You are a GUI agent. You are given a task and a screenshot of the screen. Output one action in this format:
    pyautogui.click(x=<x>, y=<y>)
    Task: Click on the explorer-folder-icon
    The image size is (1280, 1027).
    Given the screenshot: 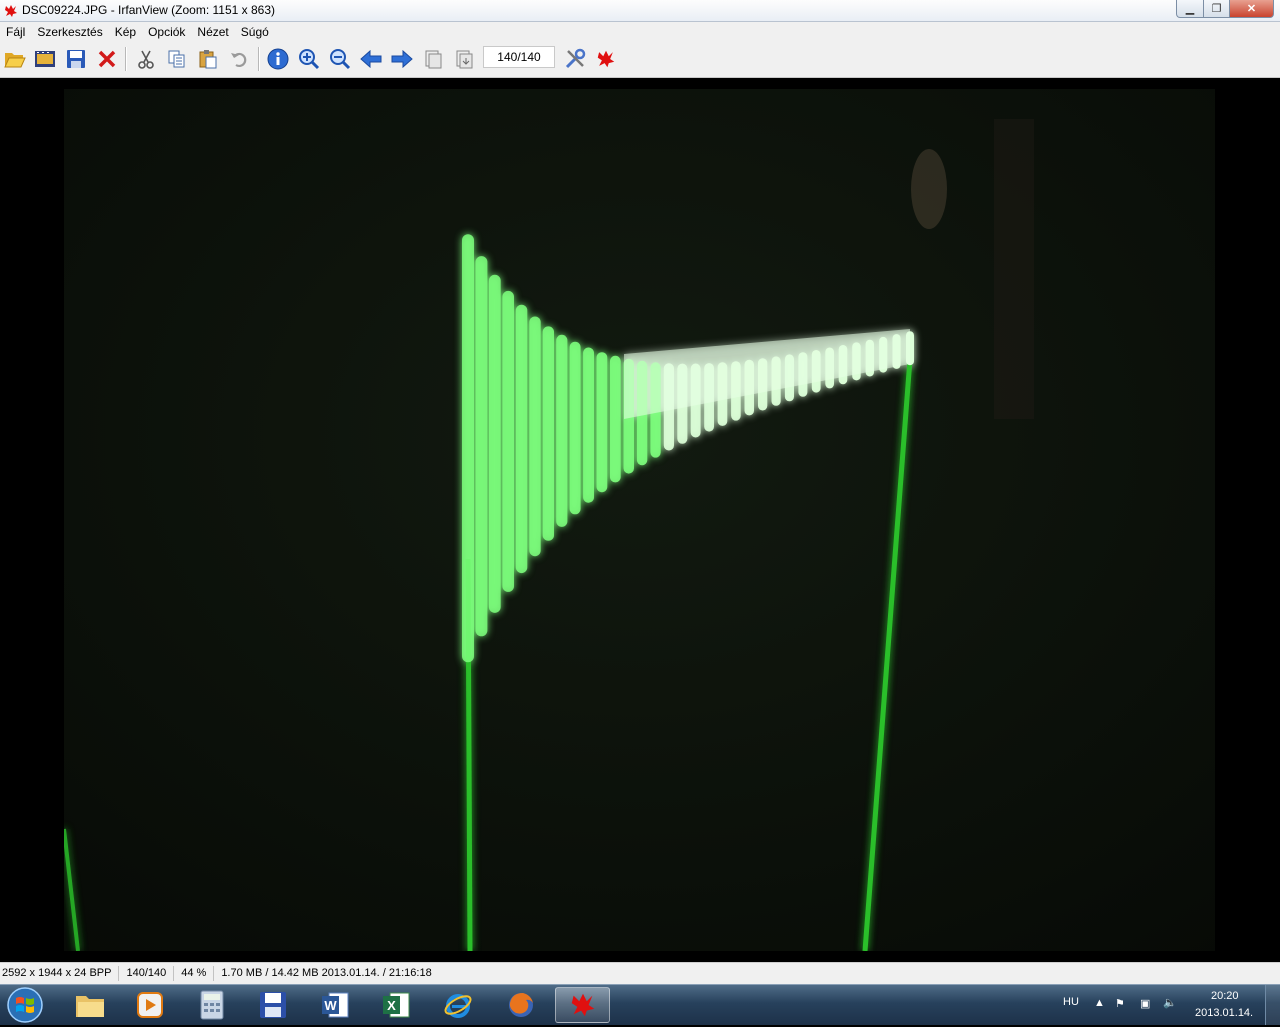 What is the action you would take?
    pyautogui.click(x=89, y=1006)
    